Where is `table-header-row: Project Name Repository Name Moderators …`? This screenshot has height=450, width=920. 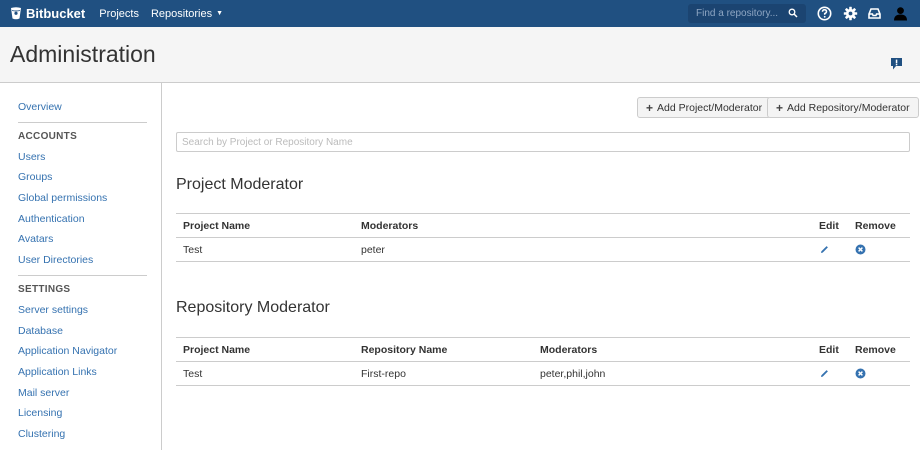 table-header-row: Project Name Repository Name Moderators … is located at coordinates (543, 349).